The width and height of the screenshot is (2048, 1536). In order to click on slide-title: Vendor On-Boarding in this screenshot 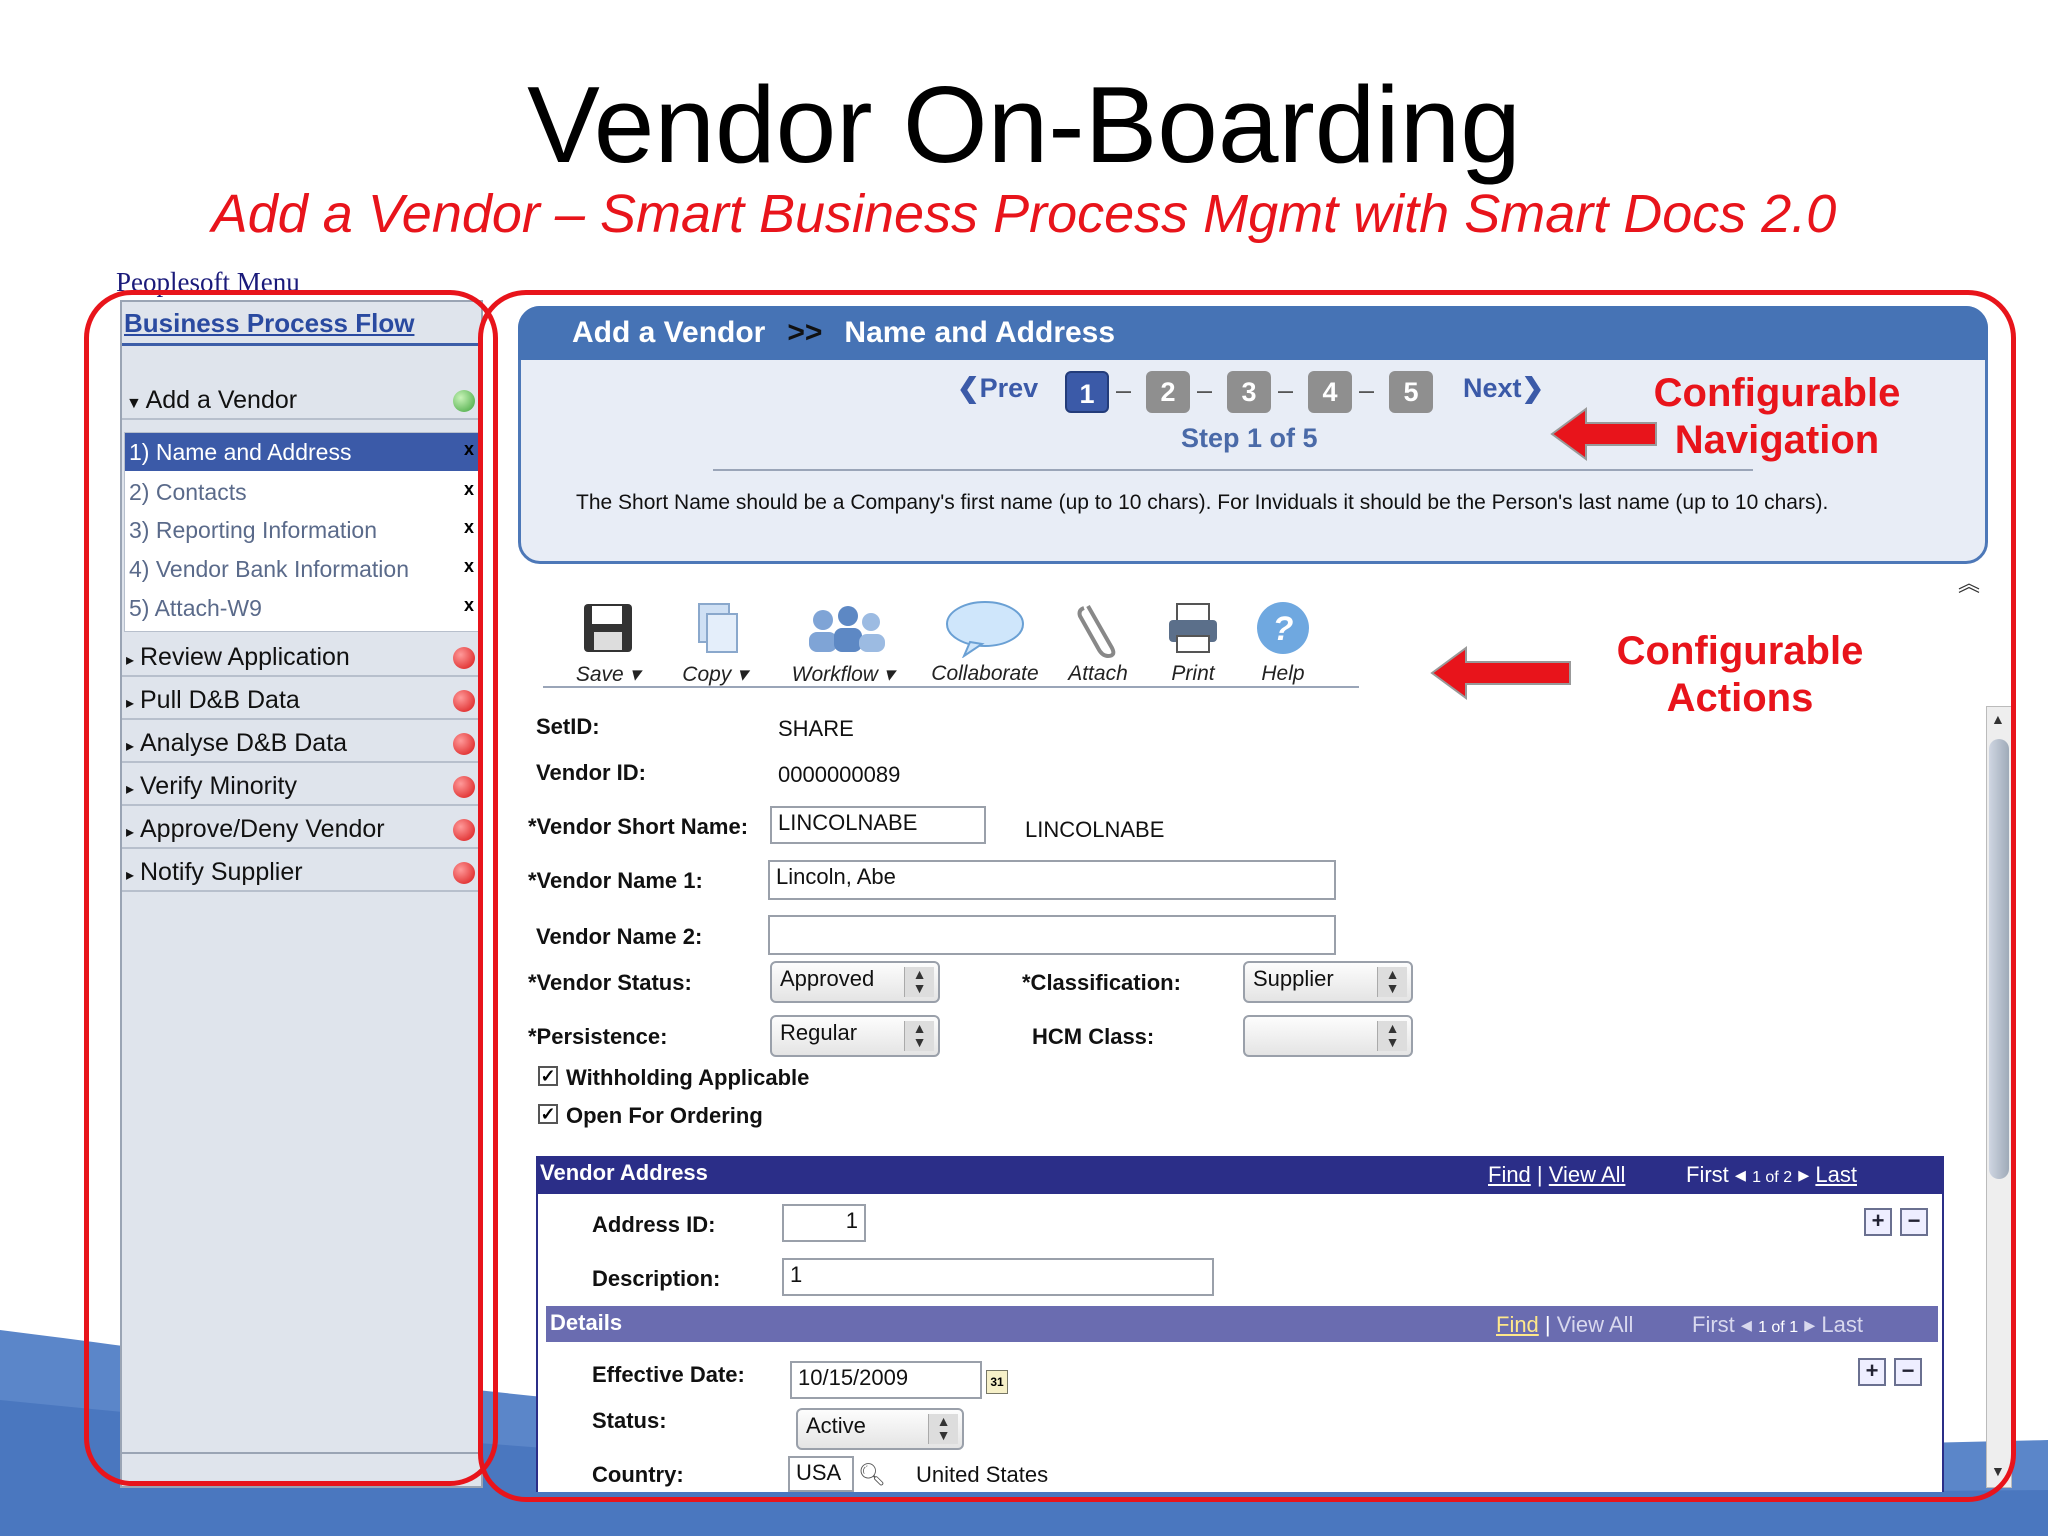, I will do `click(1024, 125)`.